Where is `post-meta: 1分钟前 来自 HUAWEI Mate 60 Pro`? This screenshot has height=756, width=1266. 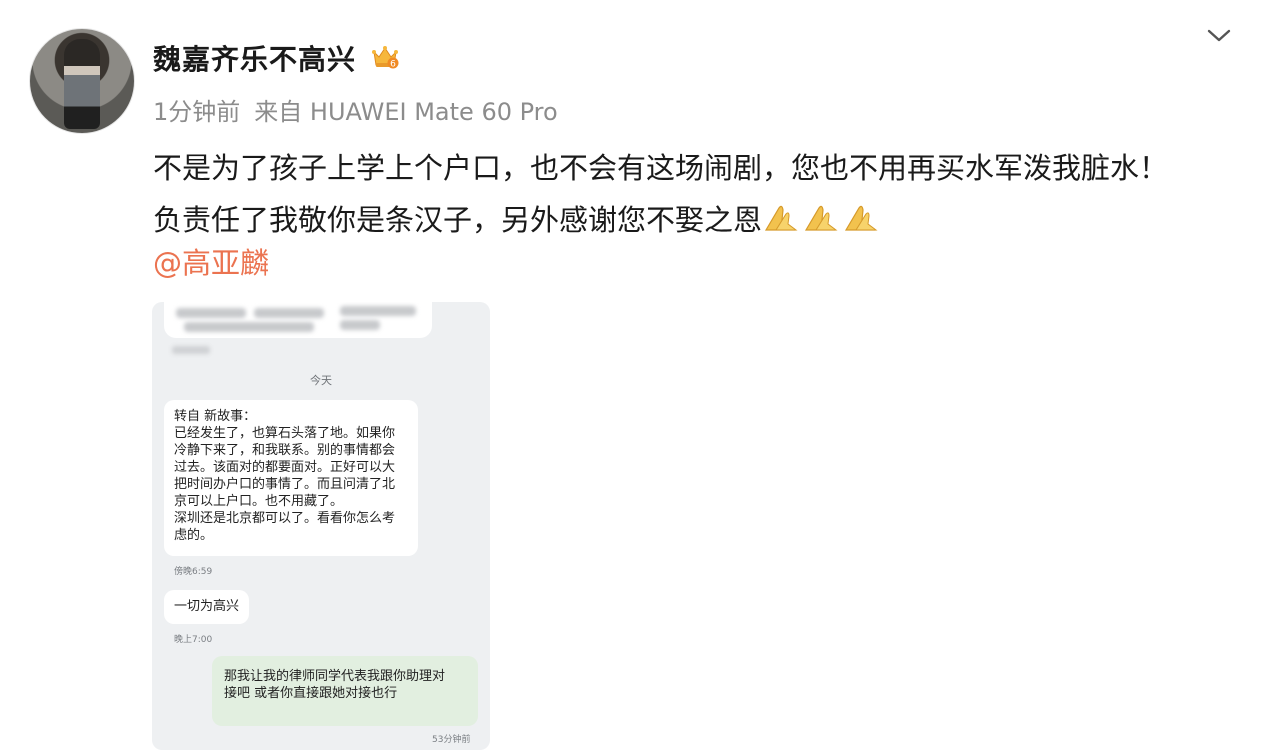
post-meta: 1分钟前 来自 HUAWEI Mate 60 Pro is located at coordinates (355, 109).